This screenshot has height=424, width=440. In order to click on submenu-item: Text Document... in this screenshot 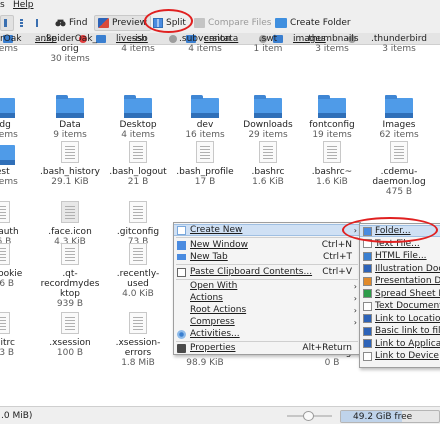, I will do `click(400, 306)`.